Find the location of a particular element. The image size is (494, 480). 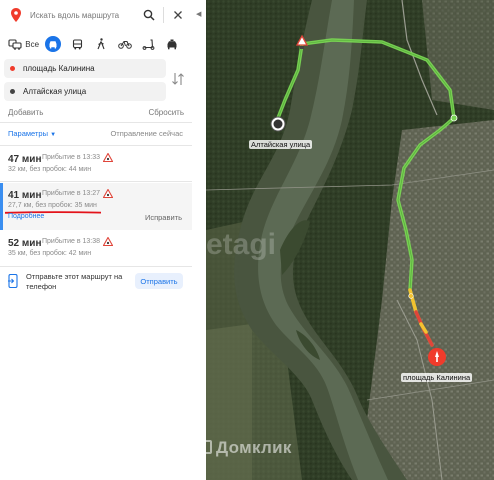

transport-modes: Все is located at coordinates (96, 44).